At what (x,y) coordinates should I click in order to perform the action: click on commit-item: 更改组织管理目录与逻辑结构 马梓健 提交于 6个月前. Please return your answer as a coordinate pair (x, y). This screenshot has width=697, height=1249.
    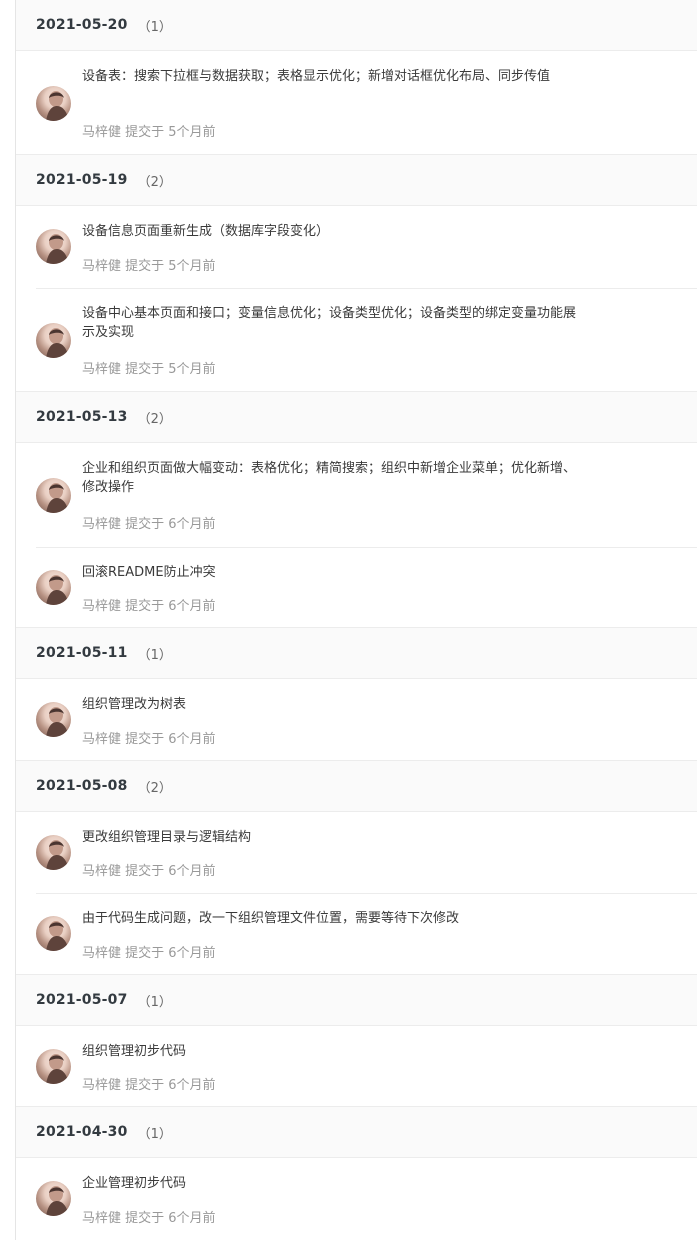
    Looking at the image, I should click on (356, 853).